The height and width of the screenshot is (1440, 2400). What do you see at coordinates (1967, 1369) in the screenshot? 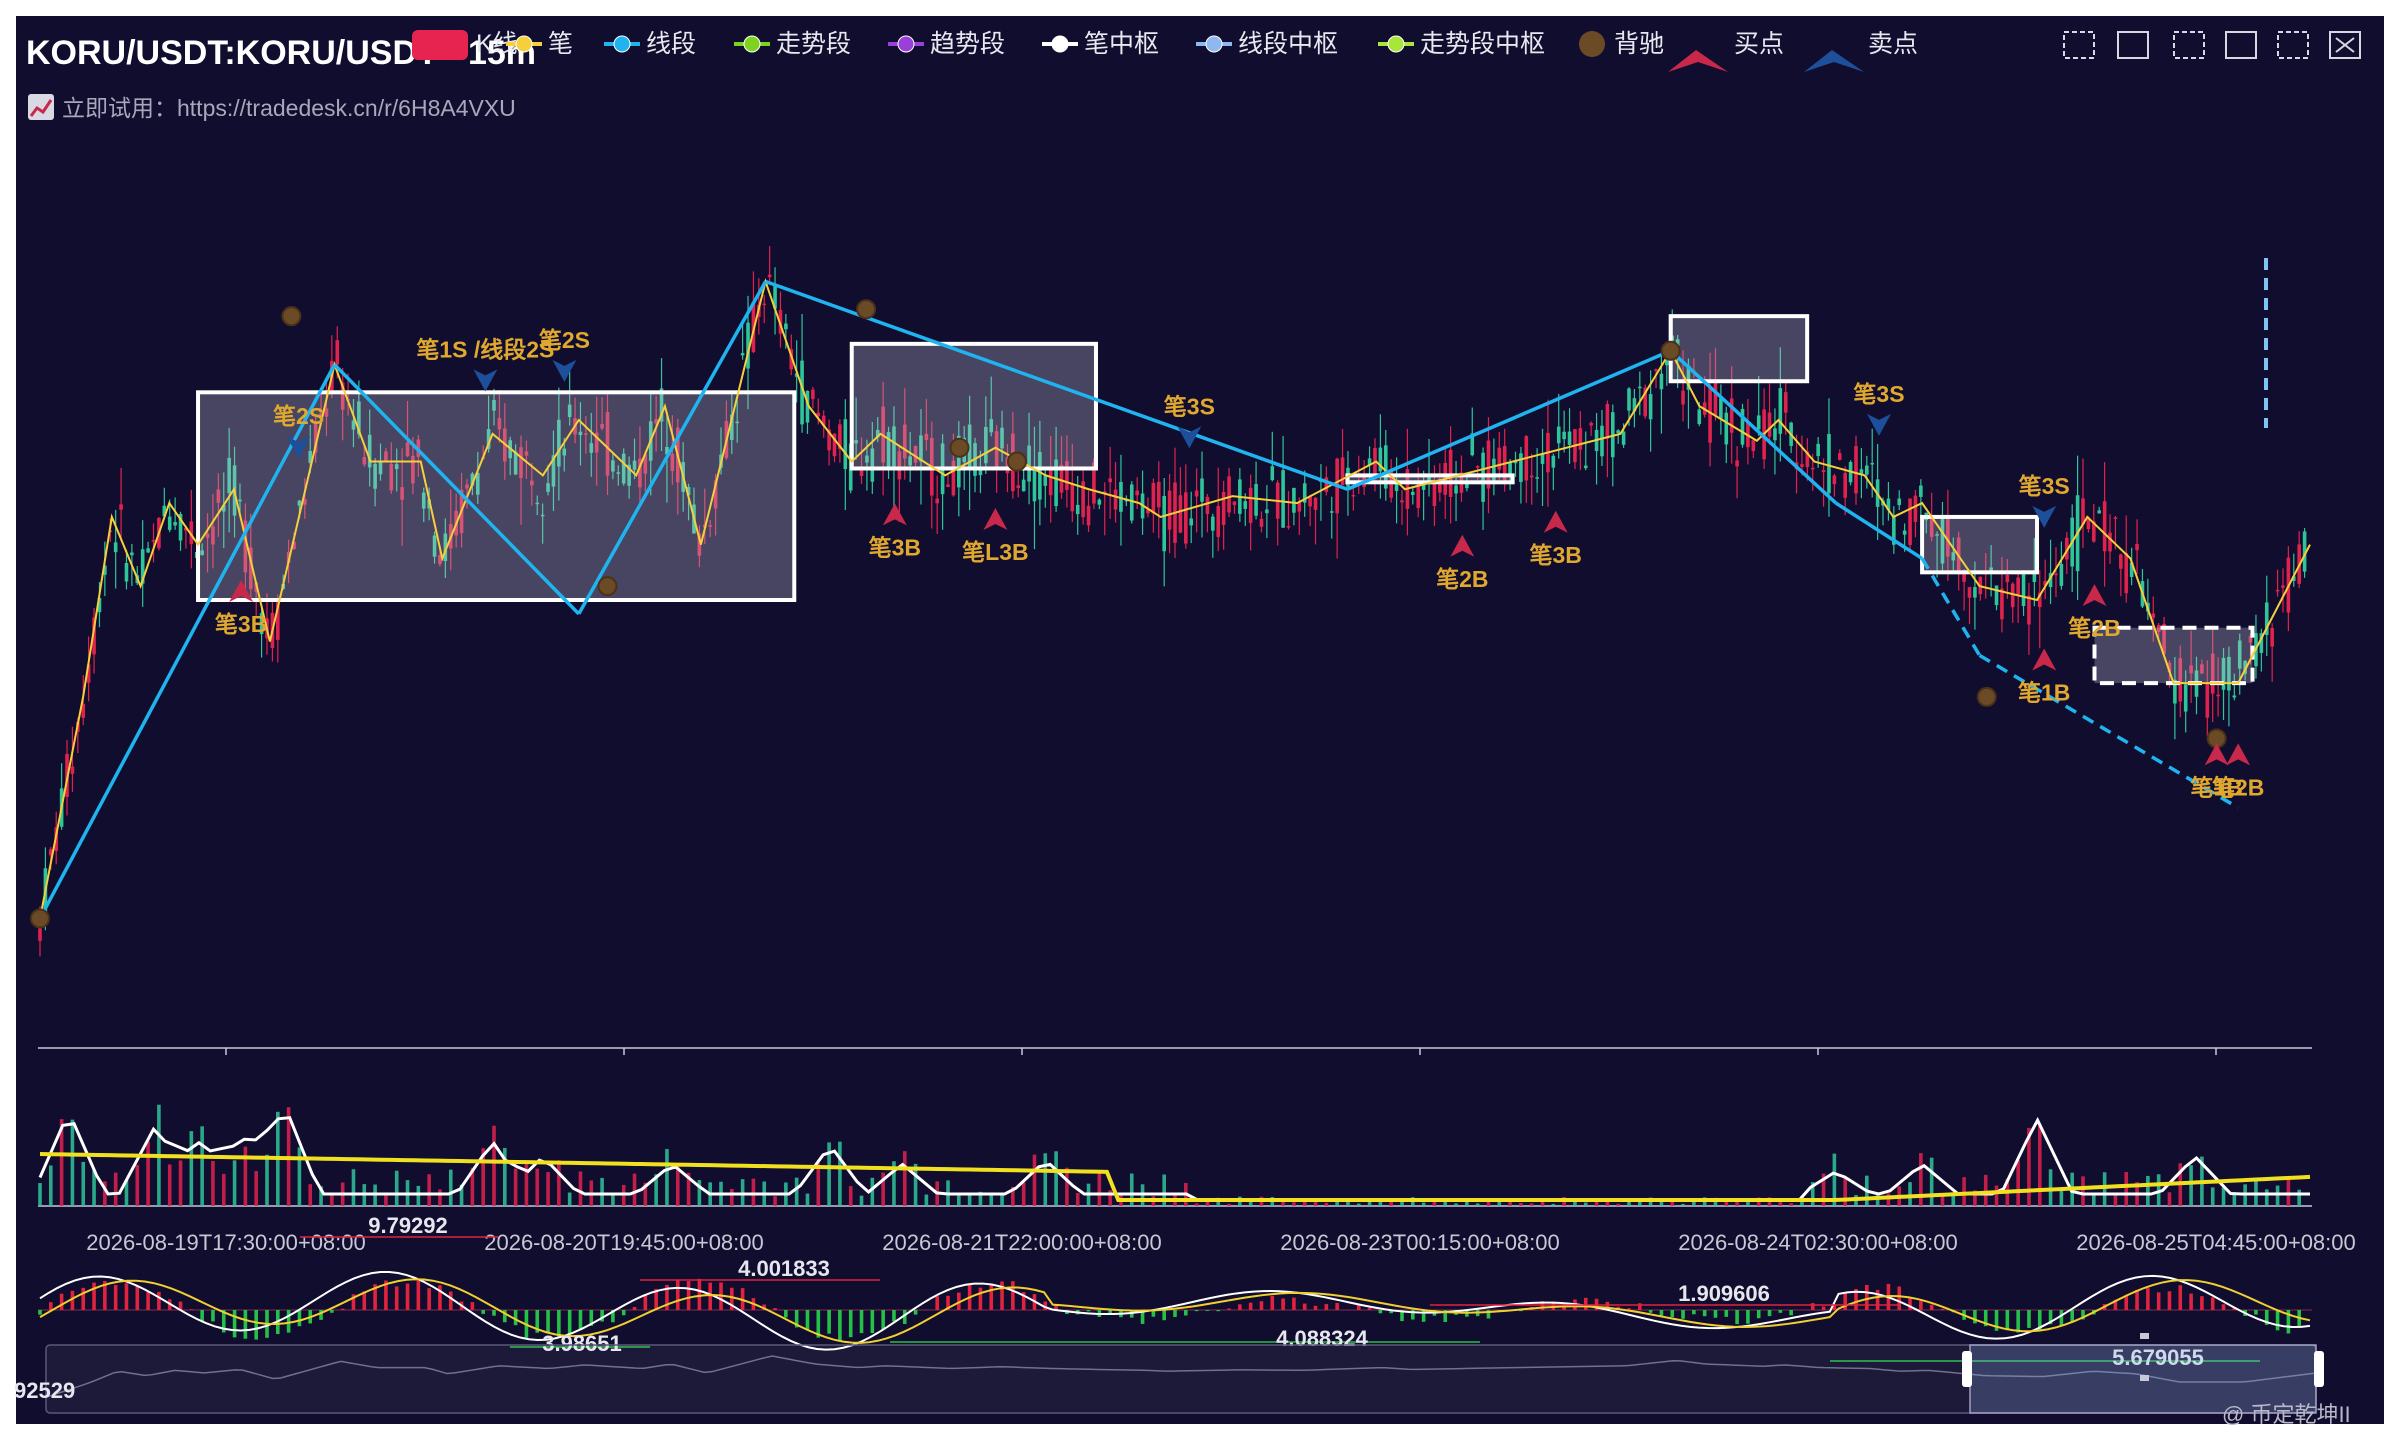
I see `slider-left-handle` at bounding box center [1967, 1369].